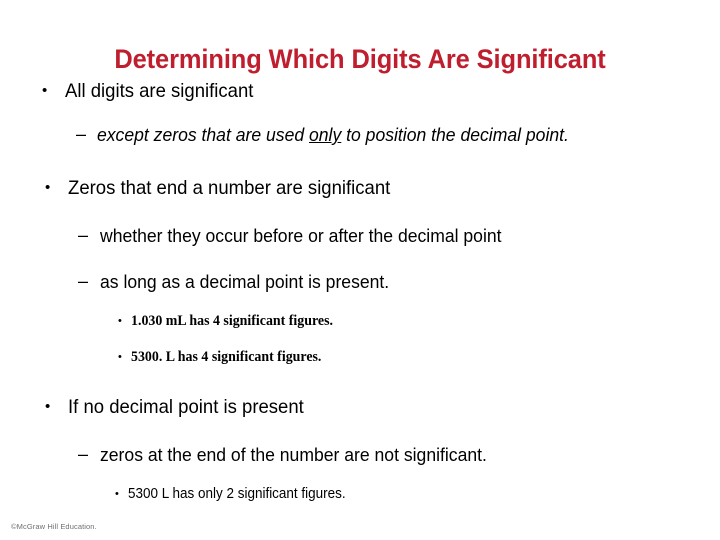  I want to click on text-segment-before: except zeros that are used, so click(203, 134).